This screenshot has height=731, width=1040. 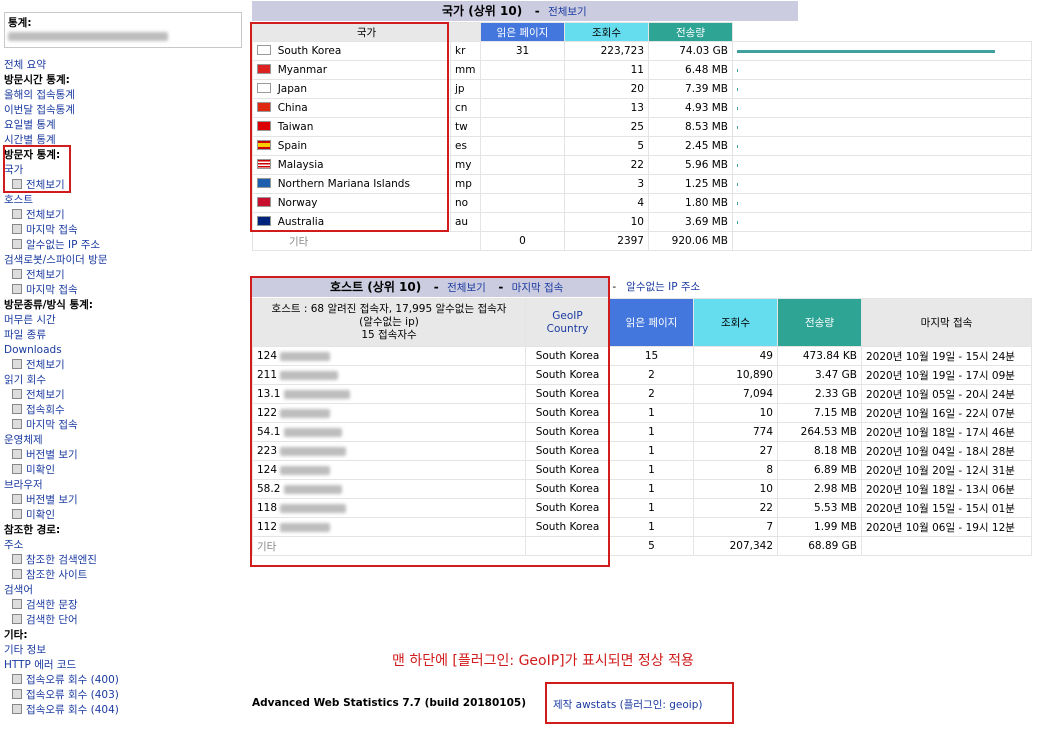 What do you see at coordinates (819, 527) in the screenshot?
I see `host-bandwidth: 1.99 MB` at bounding box center [819, 527].